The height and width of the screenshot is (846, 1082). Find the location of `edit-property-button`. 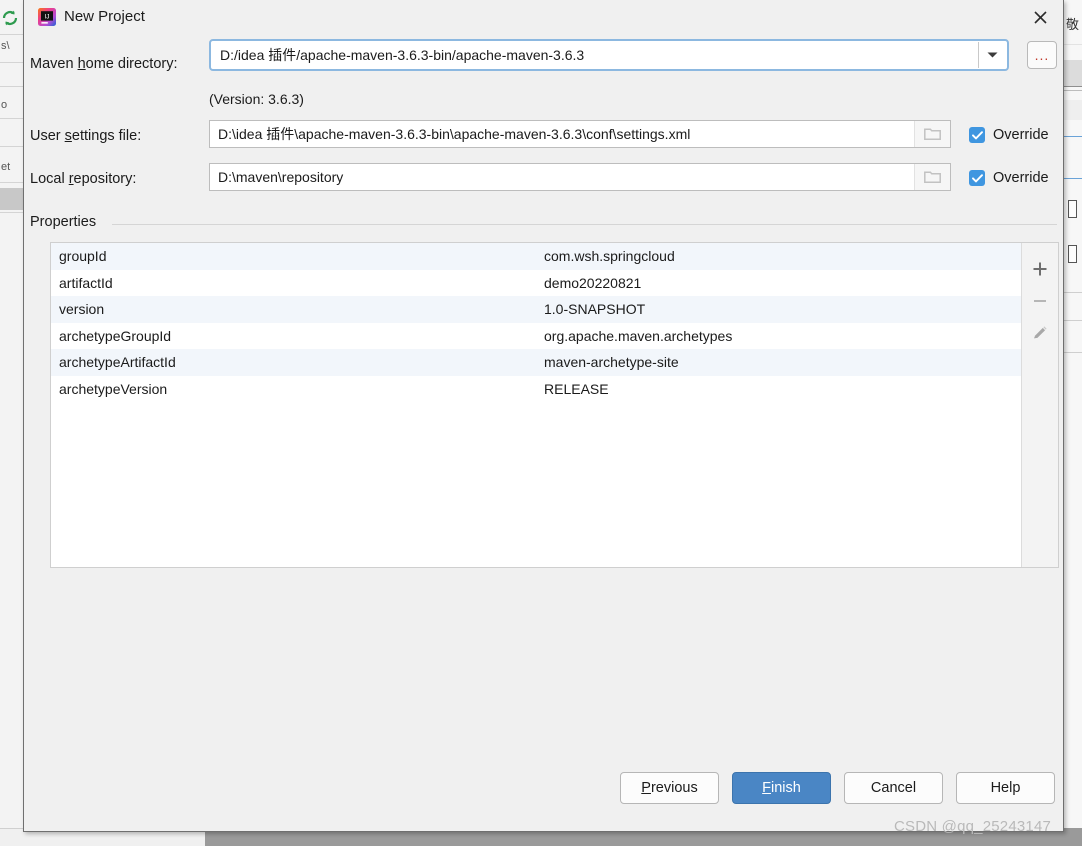

edit-property-button is located at coordinates (1040, 333).